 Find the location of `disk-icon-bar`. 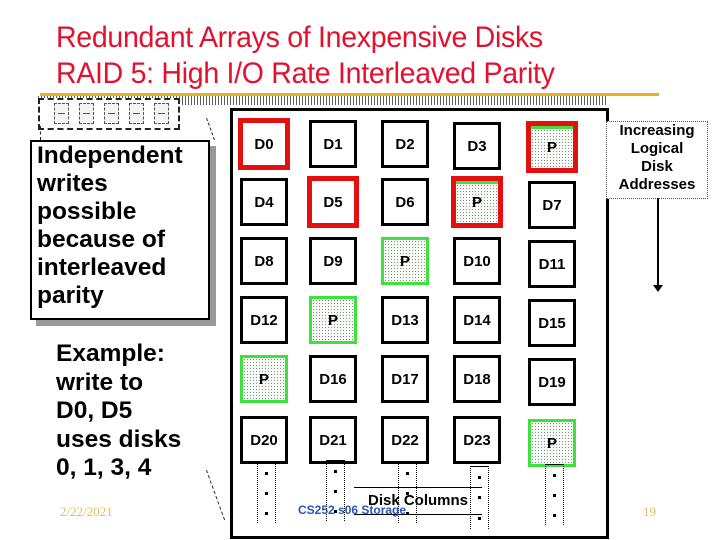

disk-icon-bar is located at coordinates (109, 114).